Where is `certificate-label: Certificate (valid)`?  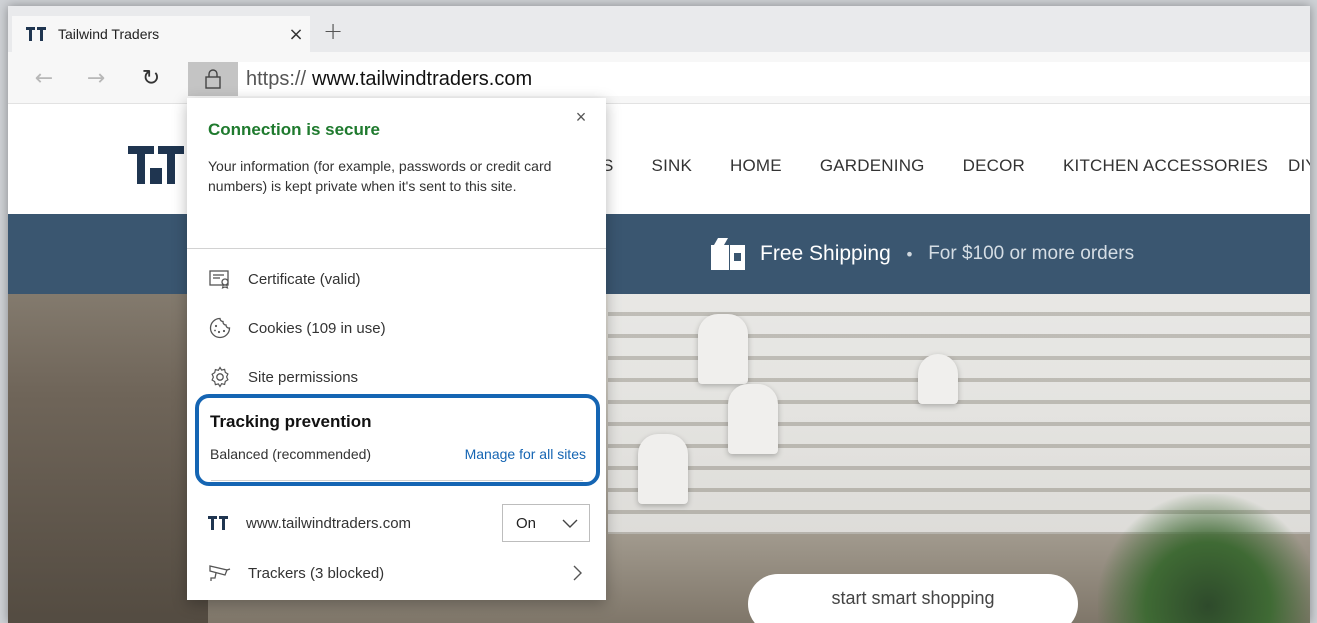 certificate-label: Certificate (valid) is located at coordinates (304, 279).